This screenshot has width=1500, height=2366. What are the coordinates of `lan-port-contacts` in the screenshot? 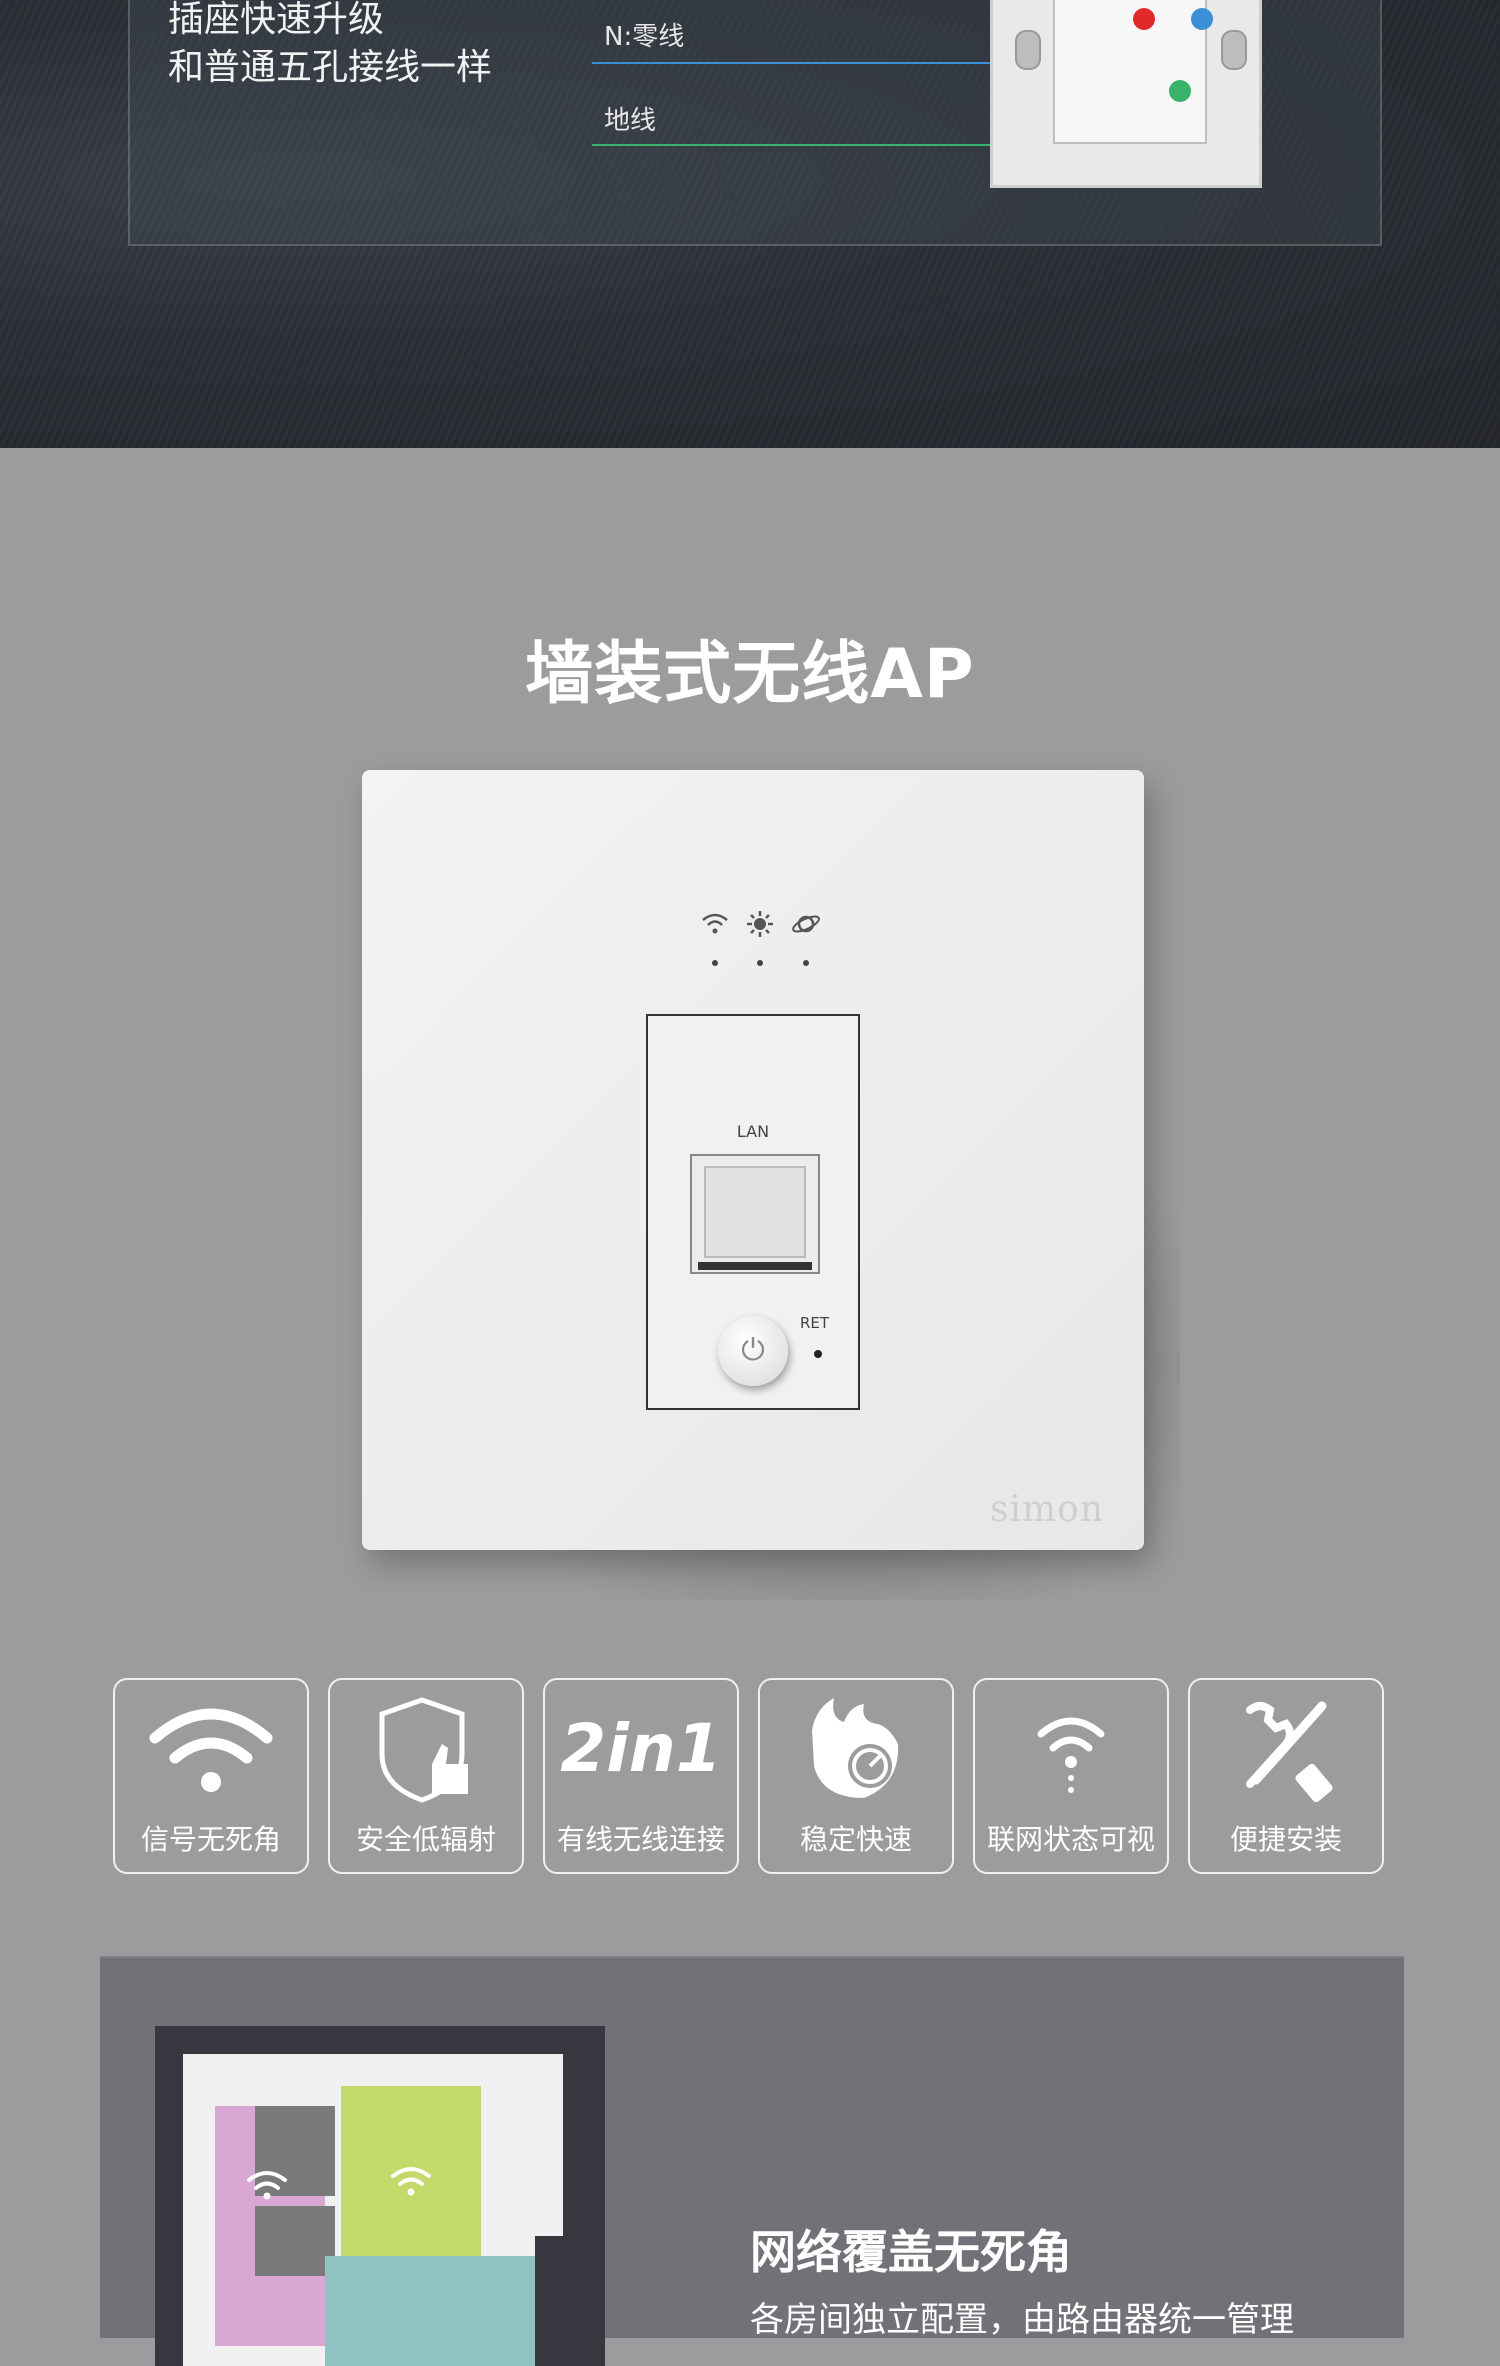 It's located at (755, 1266).